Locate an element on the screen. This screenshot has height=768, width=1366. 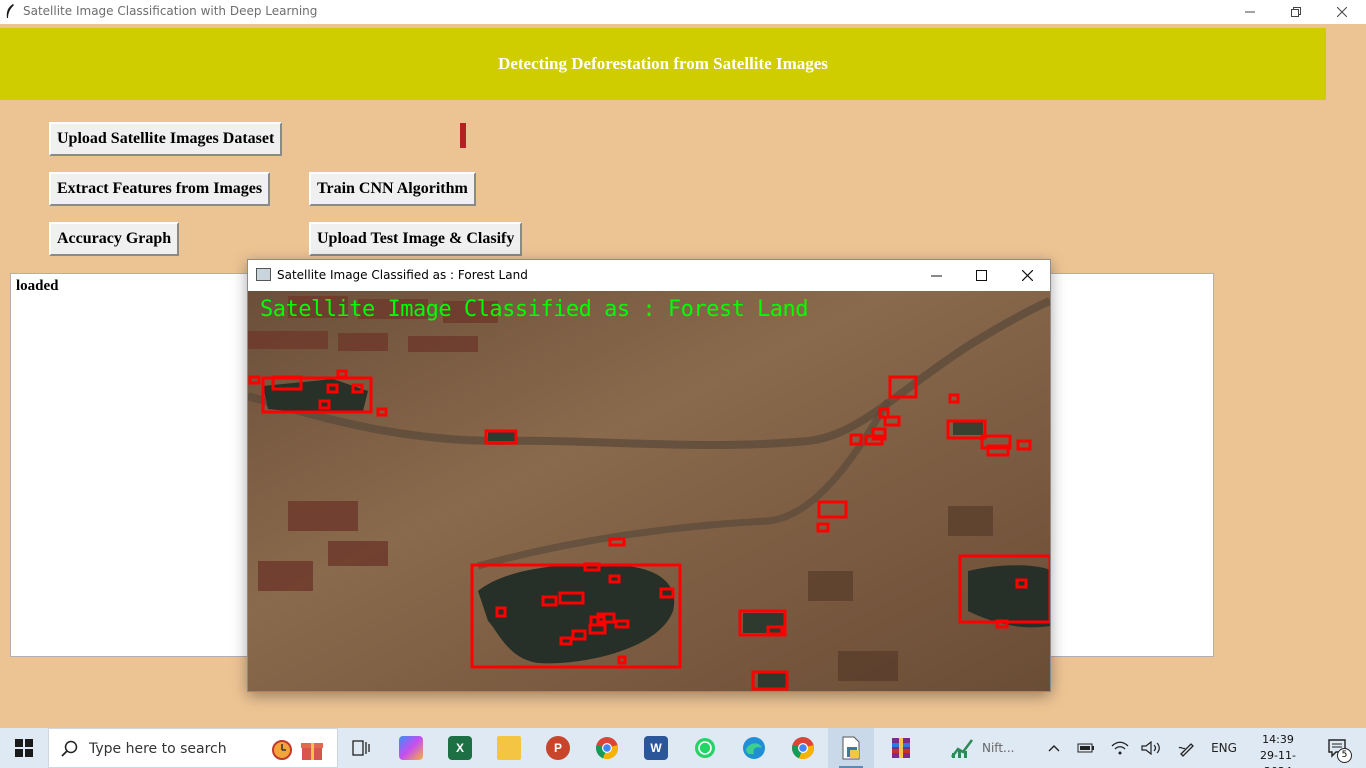
word-app-button: W is located at coordinates (656, 748).